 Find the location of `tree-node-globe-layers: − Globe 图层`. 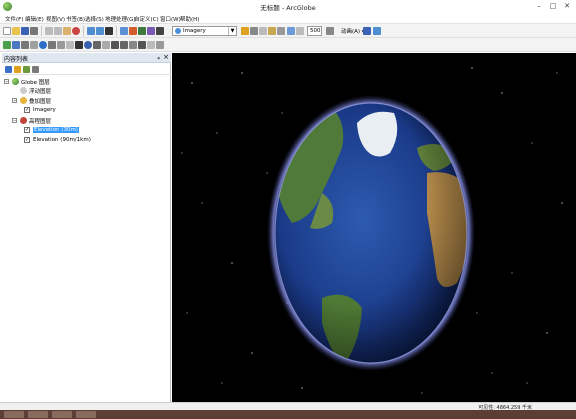

tree-node-globe-layers: − Globe 图层 is located at coordinates (84, 81).